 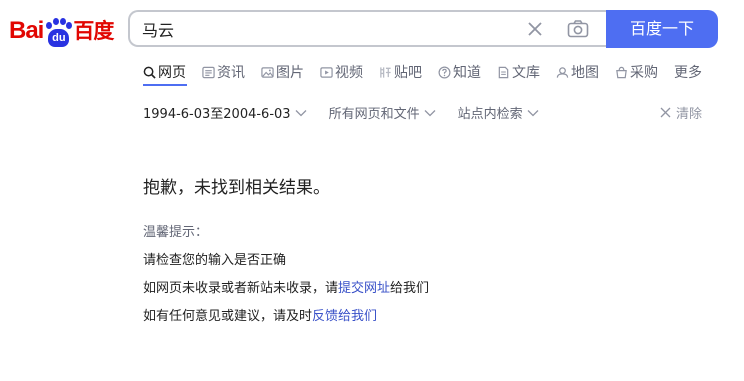 I want to click on clear-filters-label: 清除, so click(x=689, y=114).